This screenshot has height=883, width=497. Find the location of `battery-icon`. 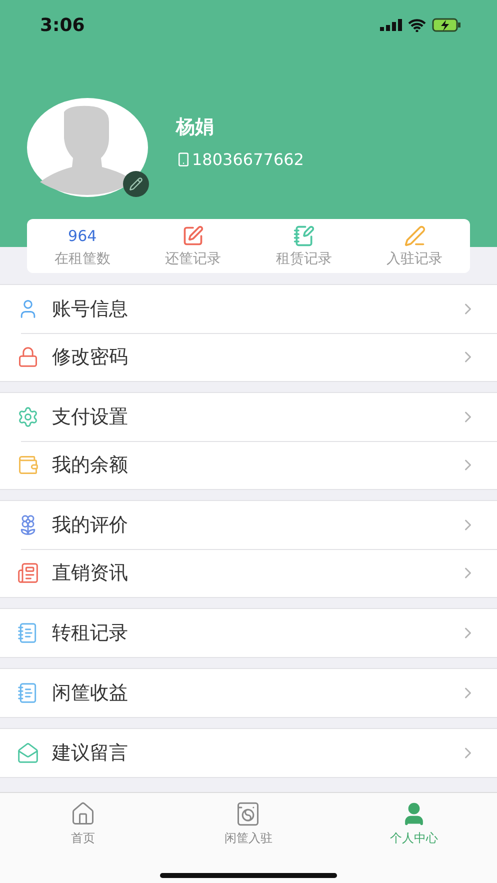

battery-icon is located at coordinates (446, 25).